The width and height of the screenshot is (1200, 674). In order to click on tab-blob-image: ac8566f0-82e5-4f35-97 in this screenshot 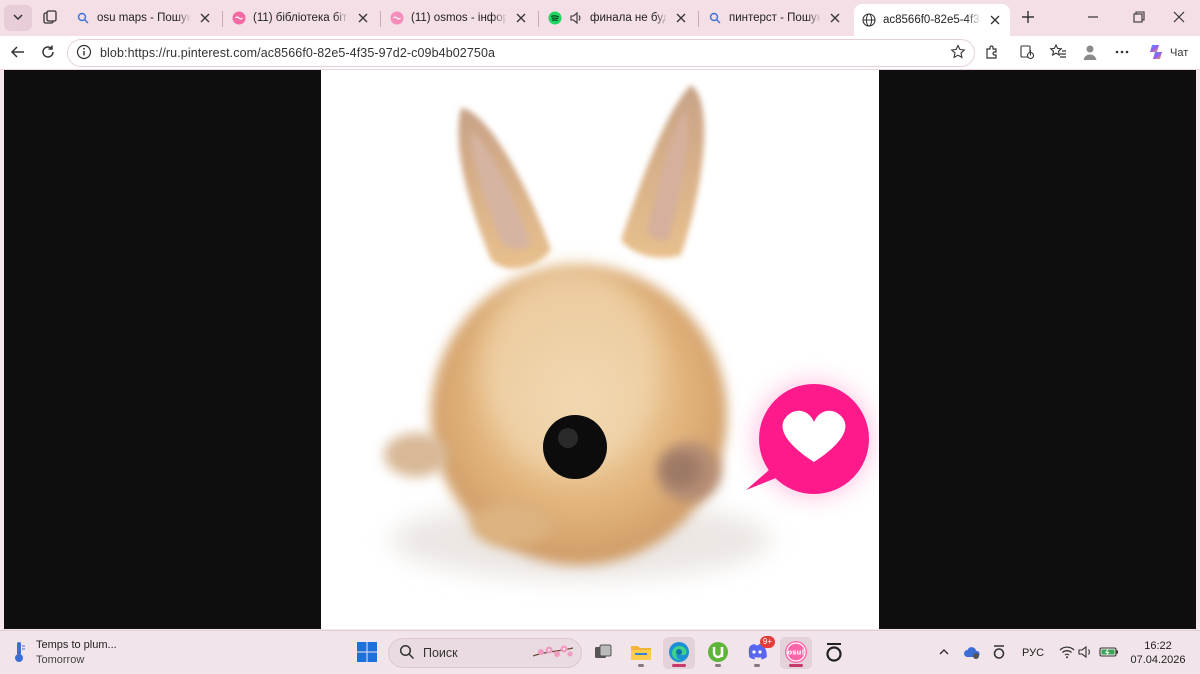, I will do `click(932, 20)`.